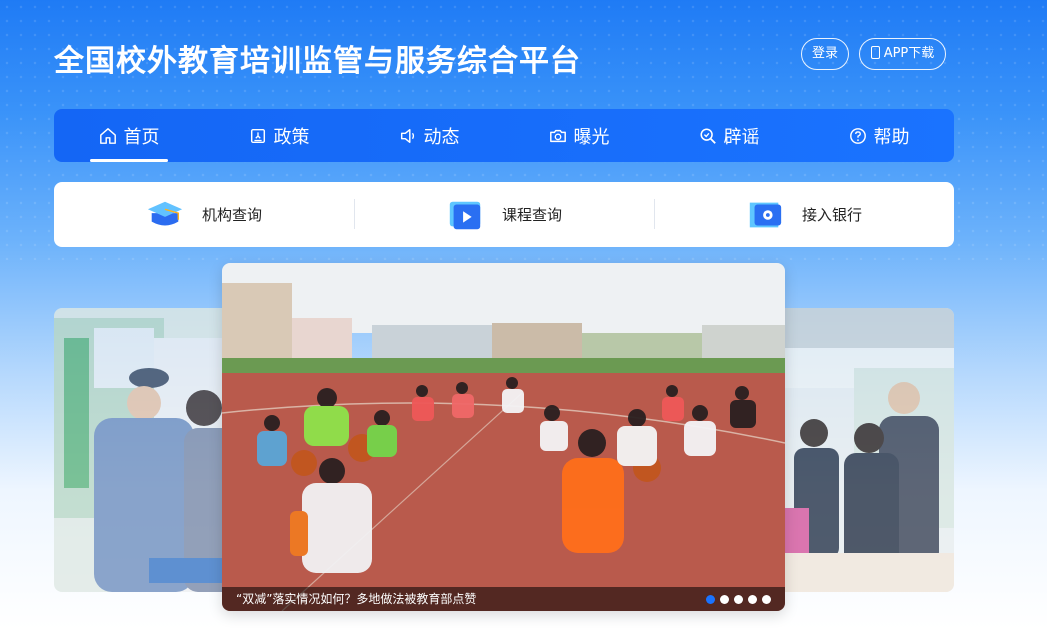 This screenshot has height=629, width=1047. I want to click on nav-item-exposure: 曝光, so click(579, 135).